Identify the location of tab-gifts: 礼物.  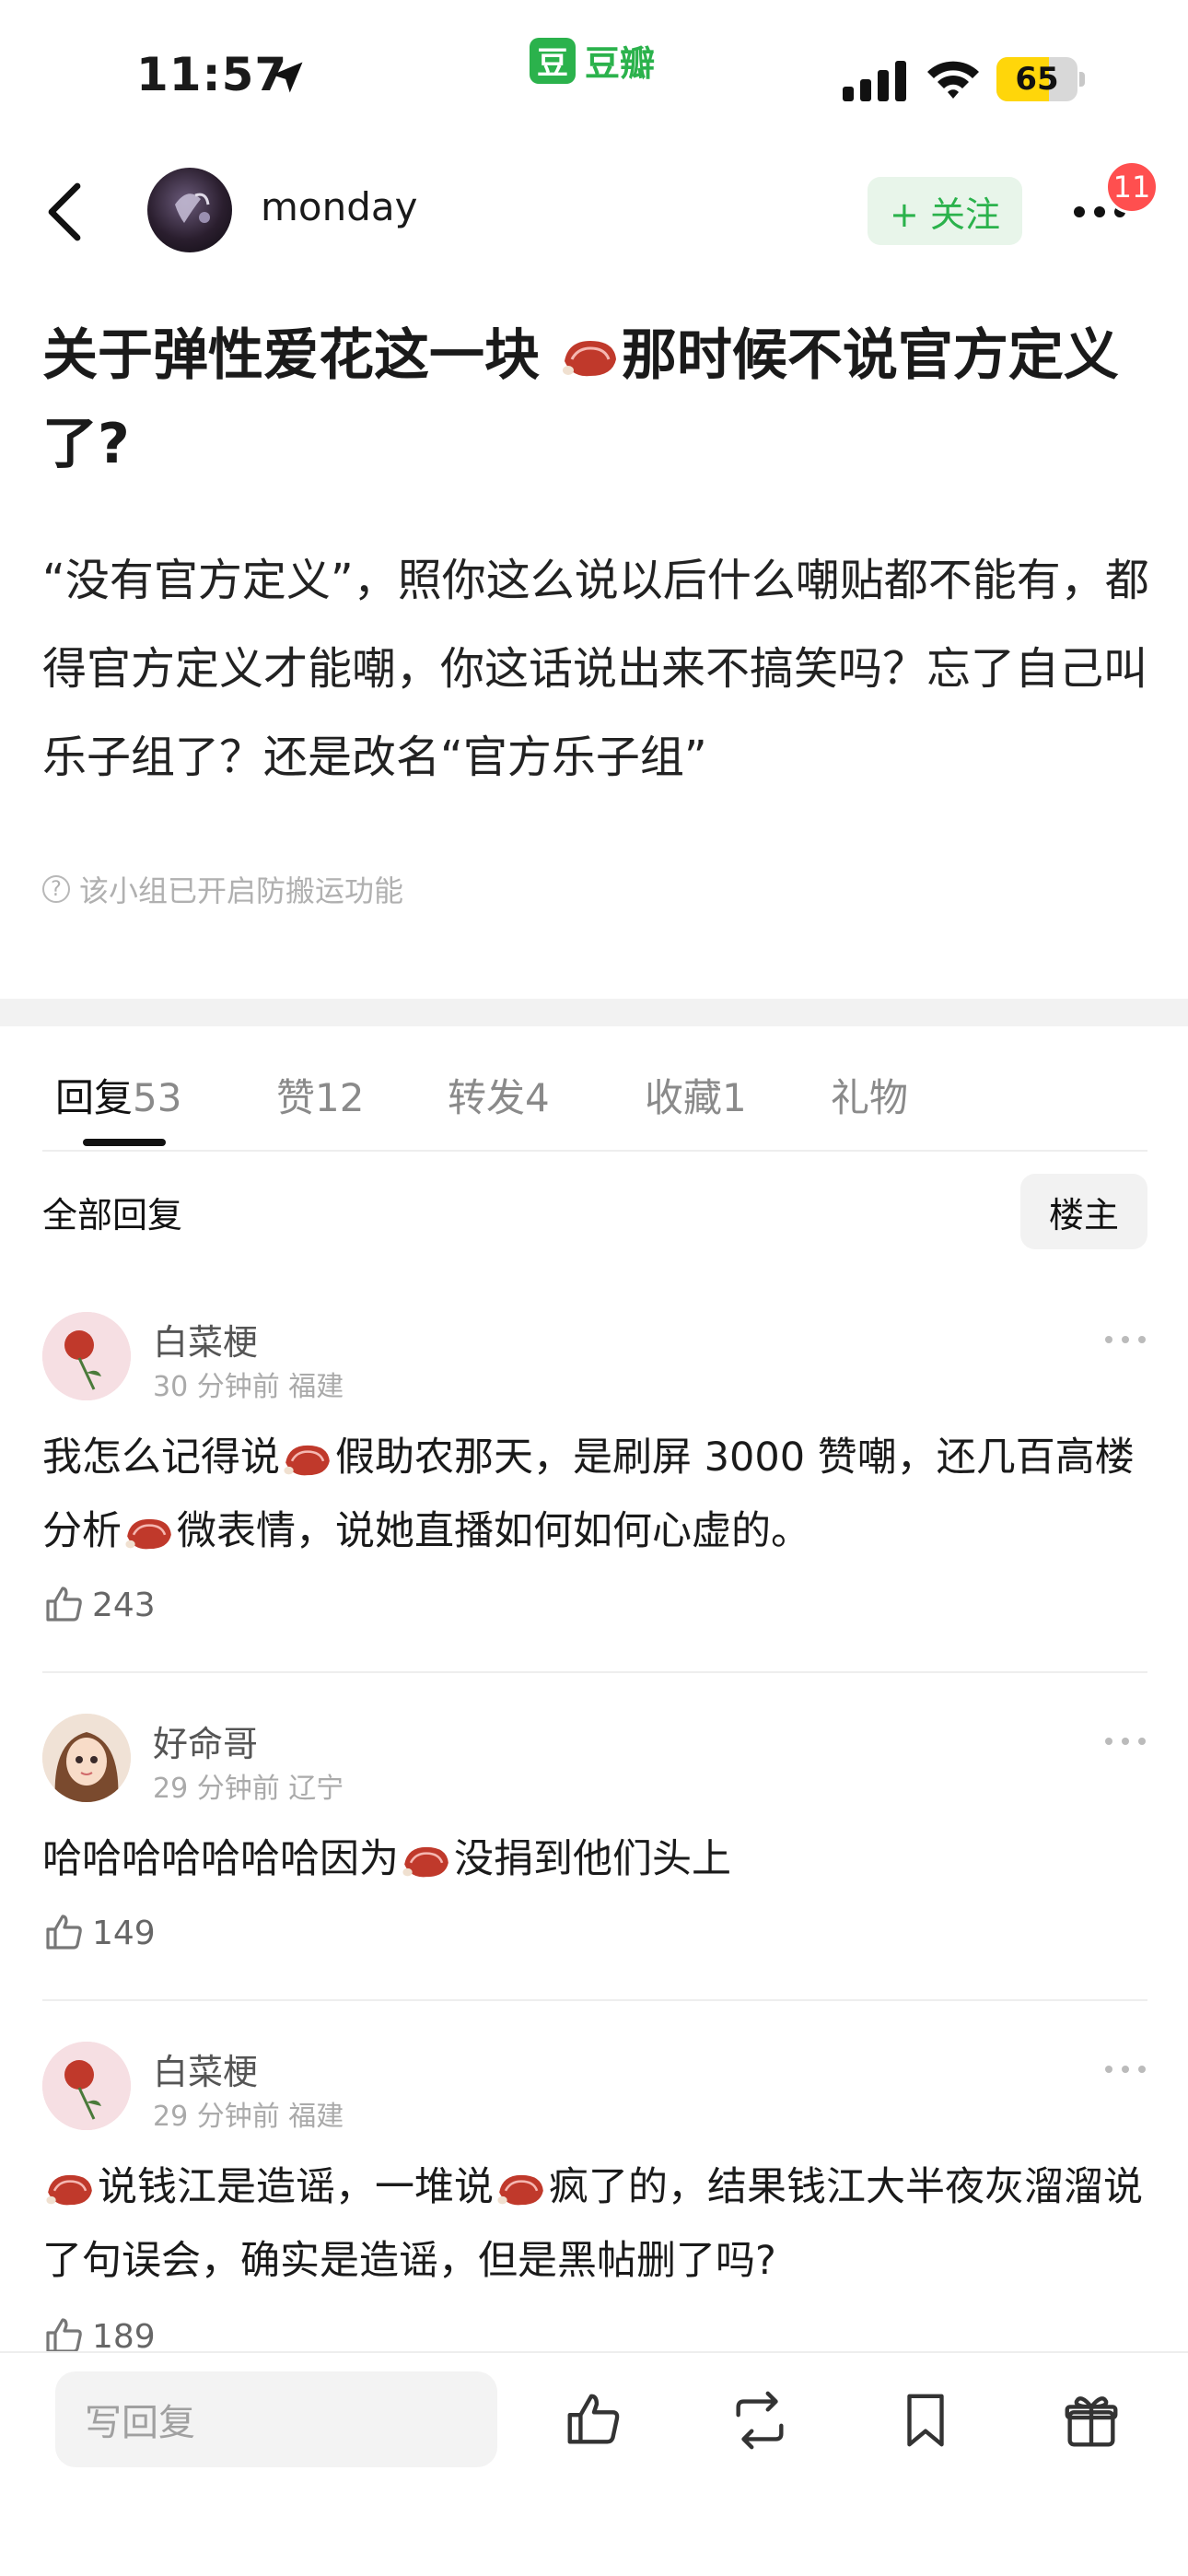
(869, 1095).